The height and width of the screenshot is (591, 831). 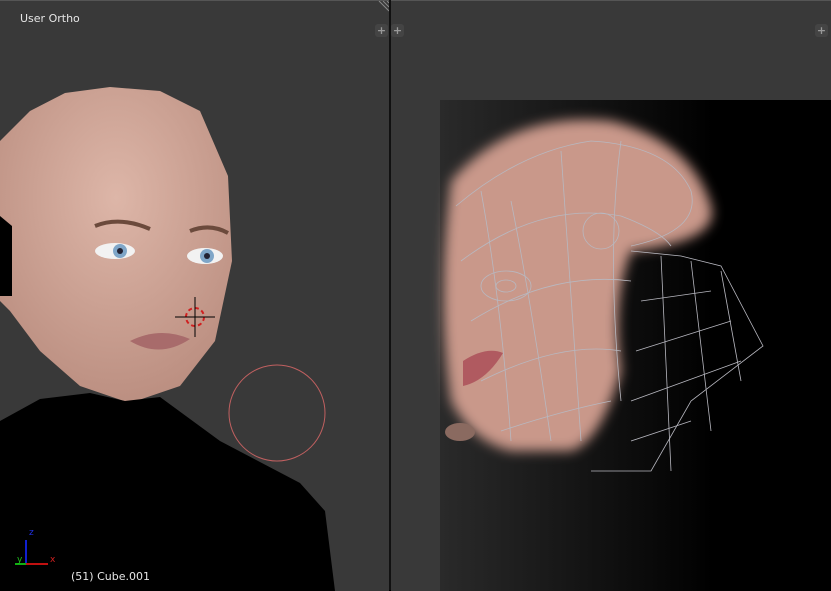 I want to click on brush-circle, so click(x=277, y=413).